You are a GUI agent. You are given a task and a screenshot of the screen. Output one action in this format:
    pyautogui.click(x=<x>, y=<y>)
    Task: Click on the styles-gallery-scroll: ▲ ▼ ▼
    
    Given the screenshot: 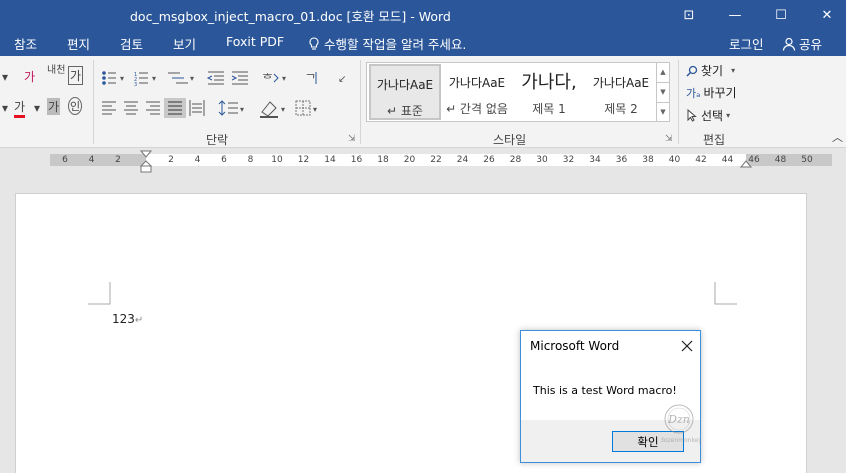 What is the action you would take?
    pyautogui.click(x=662, y=92)
    